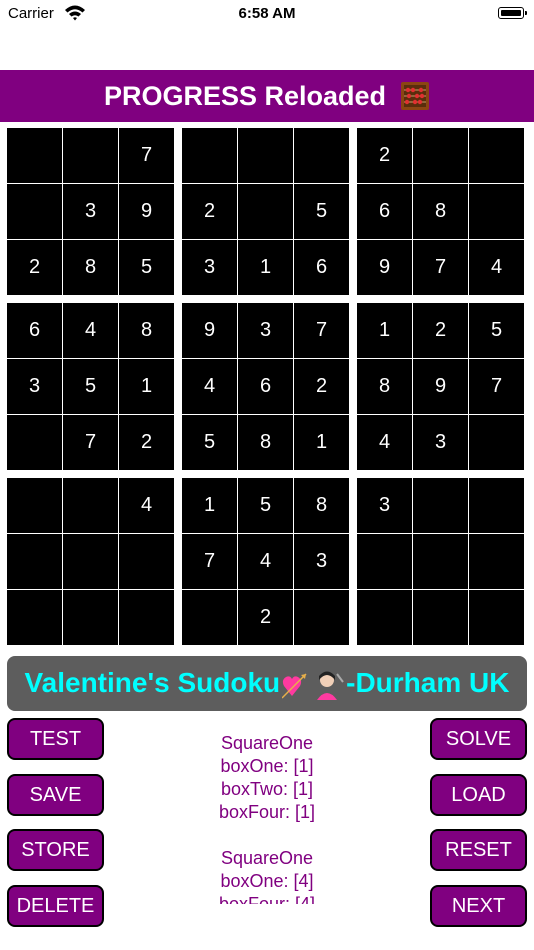  I want to click on log-line: boxTwo: [1], so click(267, 789).